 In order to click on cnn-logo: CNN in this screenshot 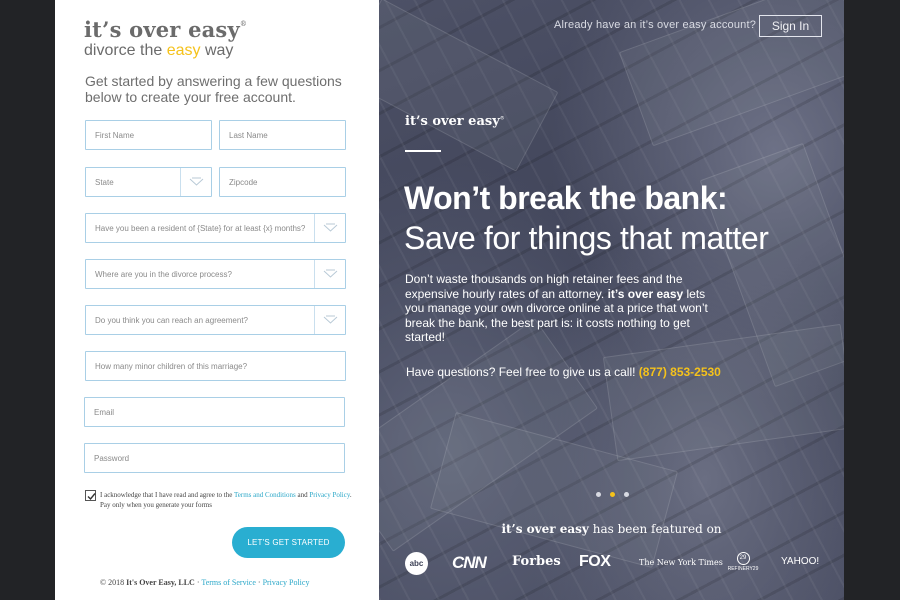, I will do `click(469, 562)`.